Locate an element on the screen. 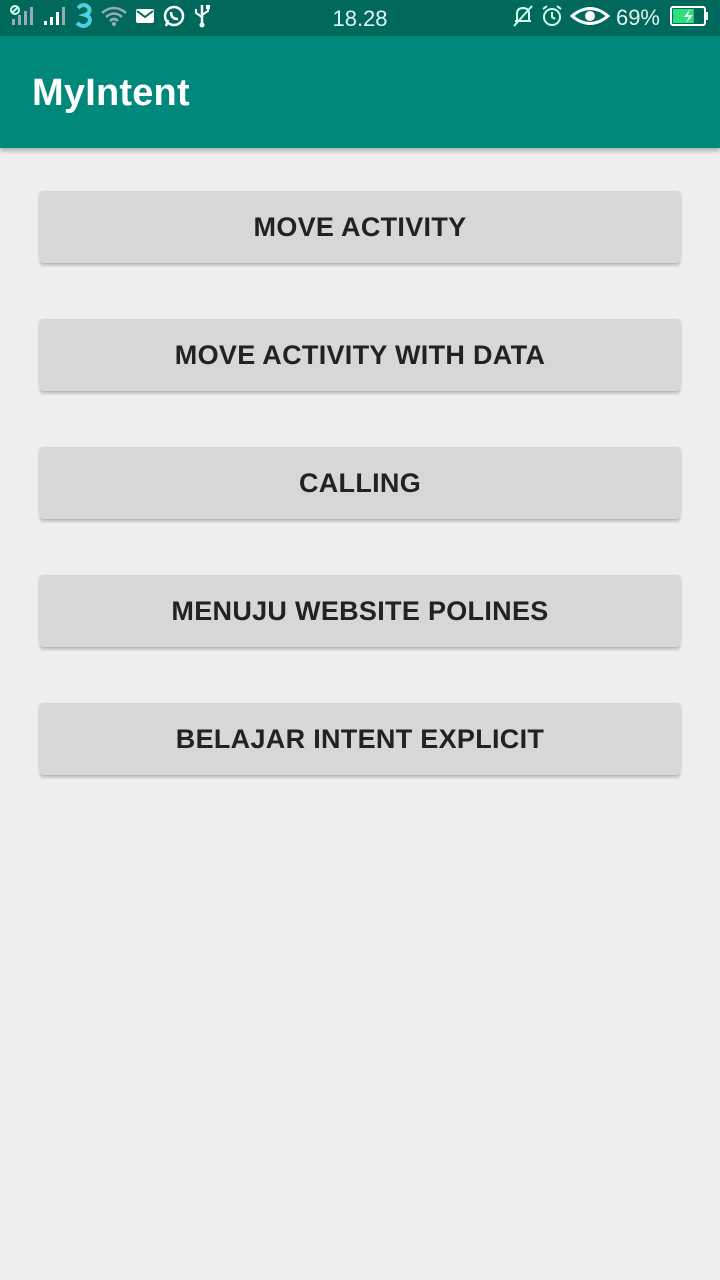  alarm-icon is located at coordinates (552, 18).